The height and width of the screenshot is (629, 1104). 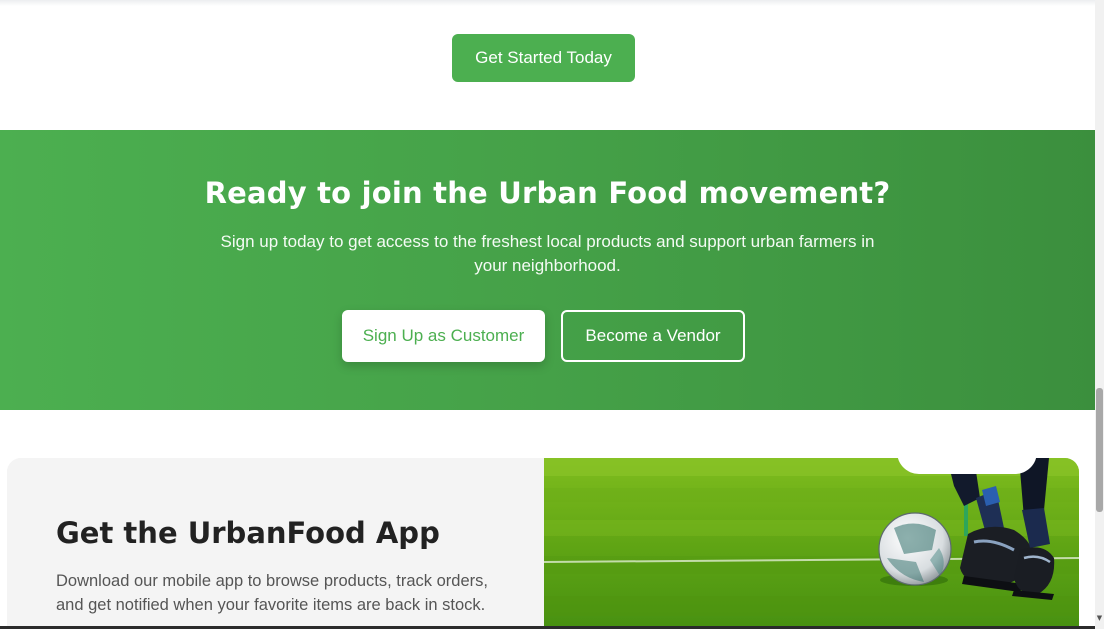 I want to click on scroll-down-arrow-icon: ▼, so click(x=1099, y=618).